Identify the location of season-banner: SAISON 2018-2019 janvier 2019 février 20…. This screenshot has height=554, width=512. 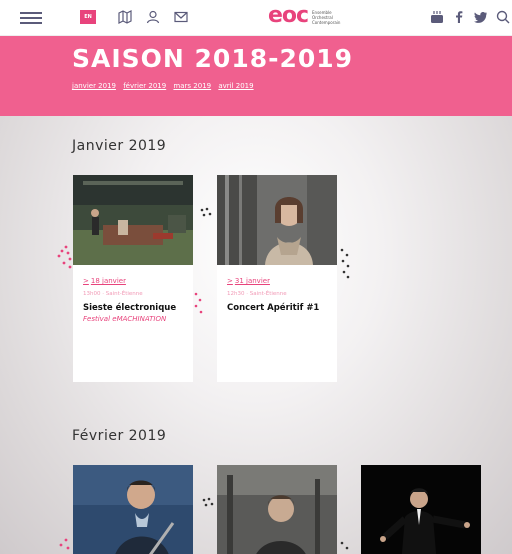
(256, 76).